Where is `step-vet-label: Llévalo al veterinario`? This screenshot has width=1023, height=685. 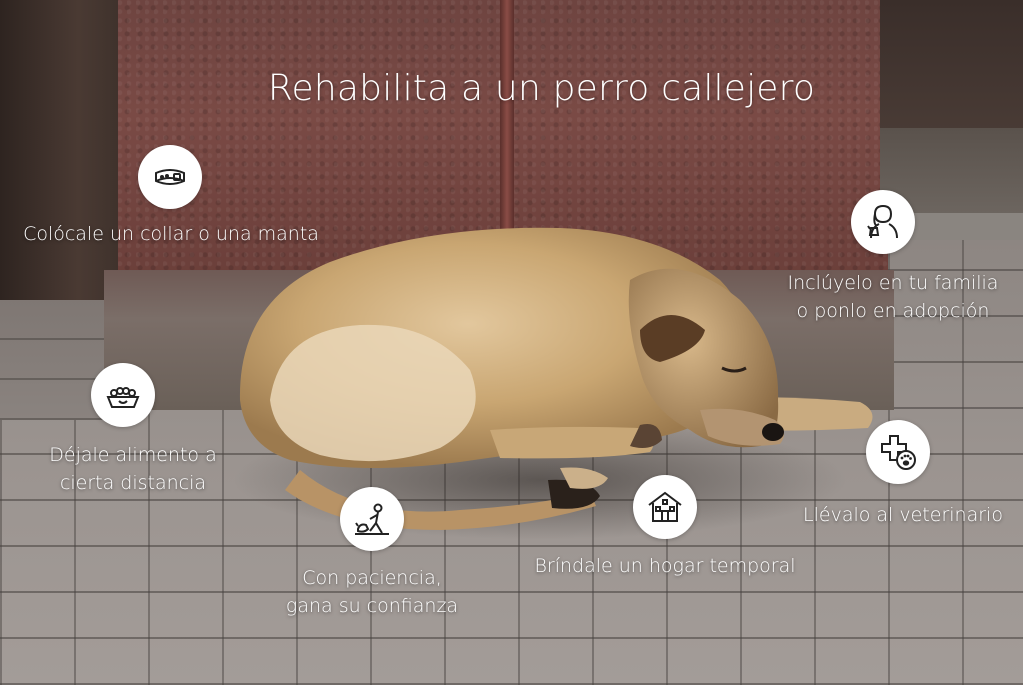 step-vet-label: Llévalo al veterinario is located at coordinates (903, 515).